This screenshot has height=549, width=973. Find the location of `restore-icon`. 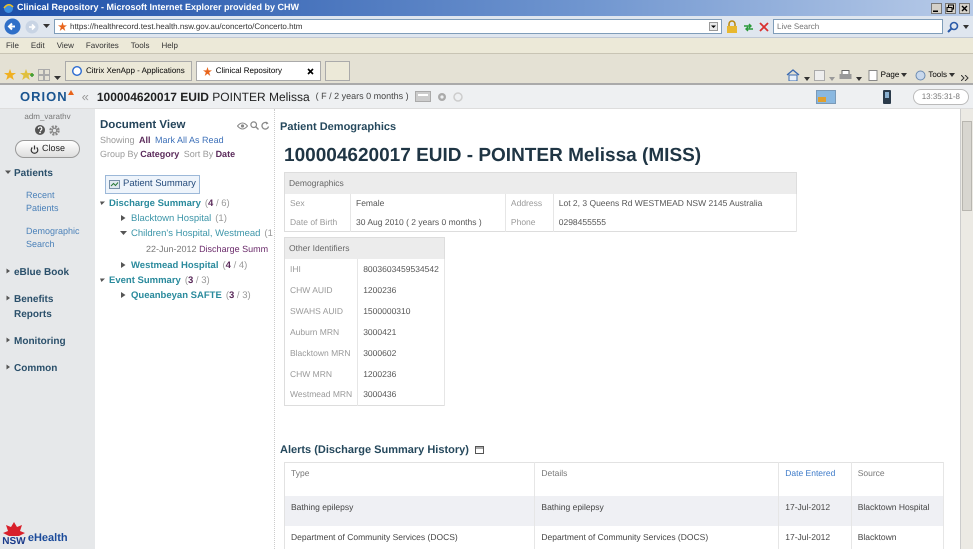

restore-icon is located at coordinates (950, 8).